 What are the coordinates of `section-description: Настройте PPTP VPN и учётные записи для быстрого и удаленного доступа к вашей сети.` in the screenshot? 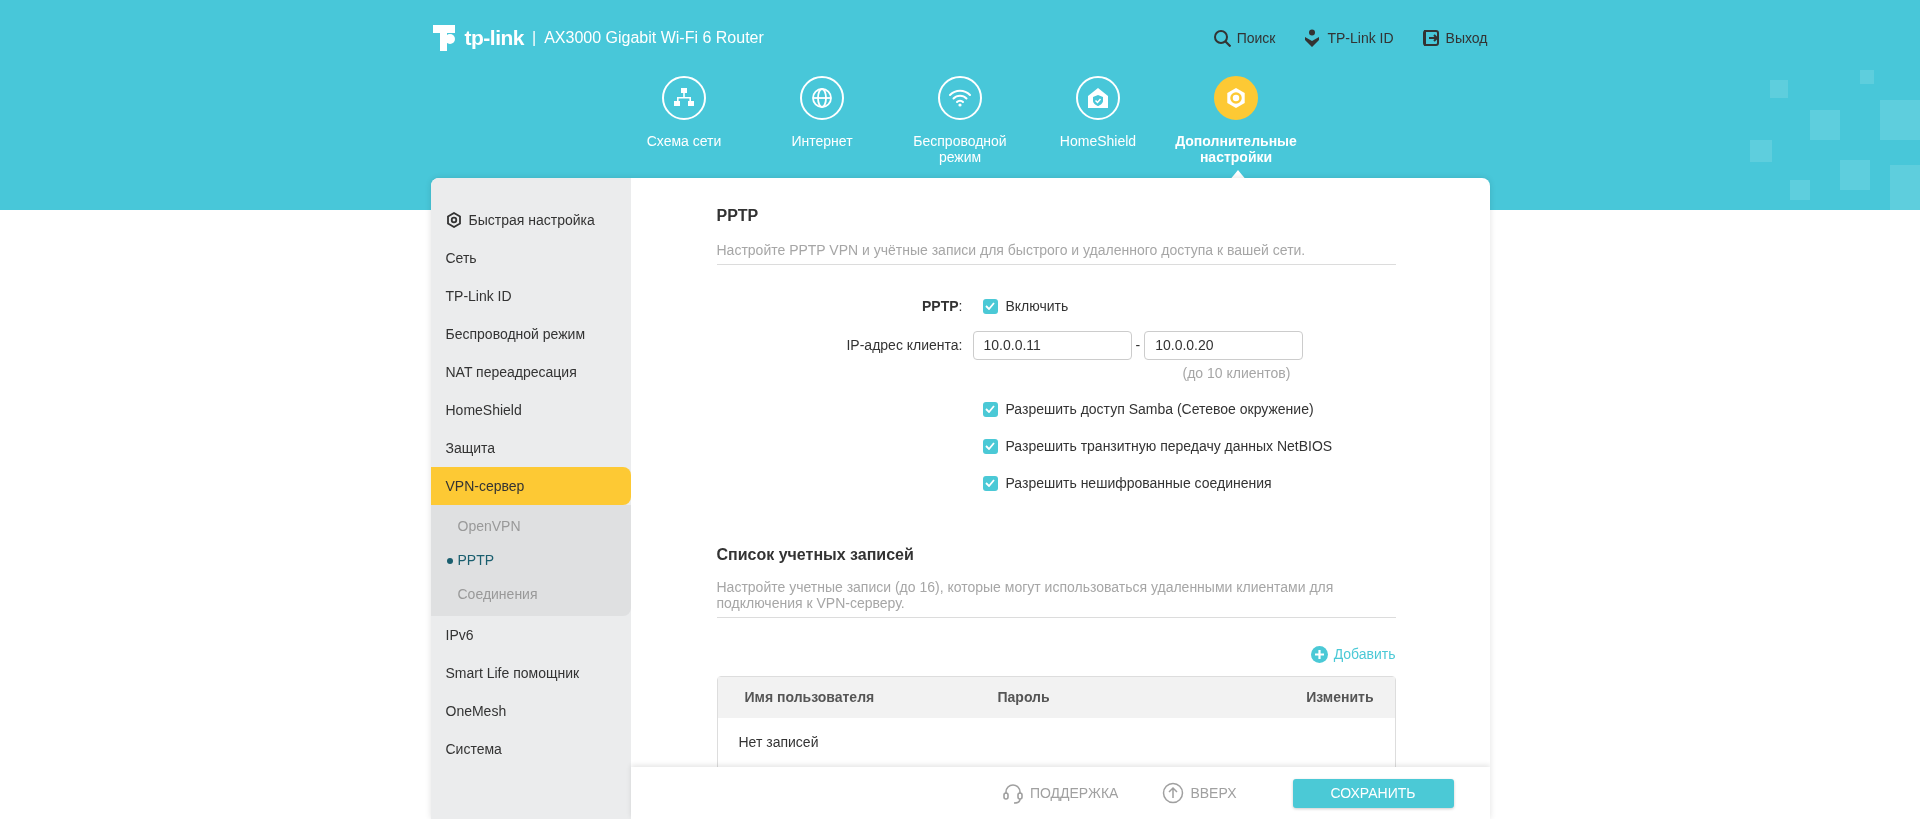 It's located at (1056, 253).